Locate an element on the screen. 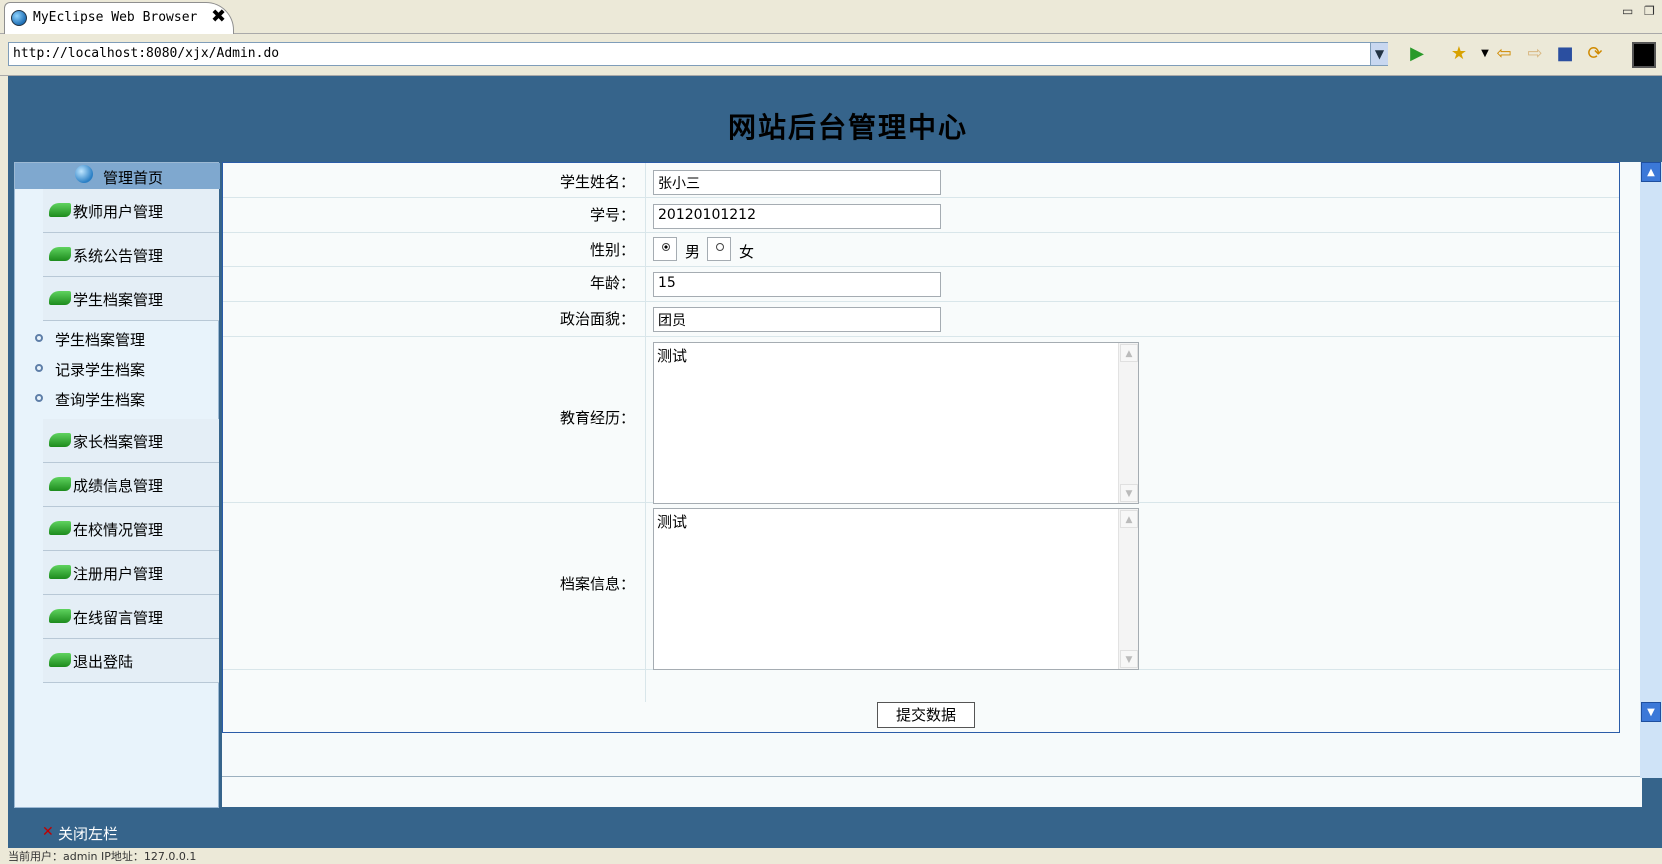  archive-label: 档案信息： is located at coordinates (597, 584).